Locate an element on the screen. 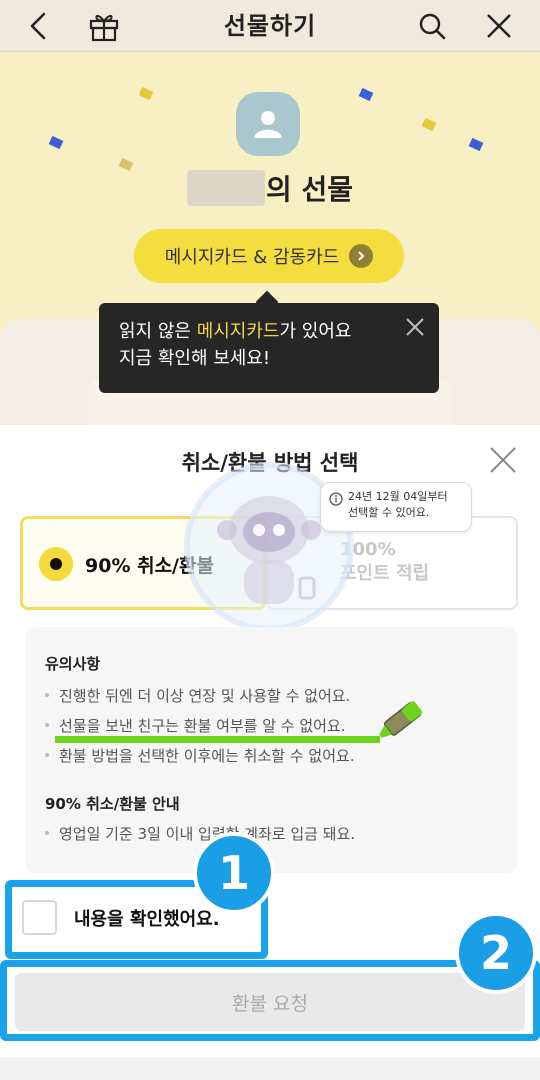  bottom-bar is located at coordinates (270, 1068).